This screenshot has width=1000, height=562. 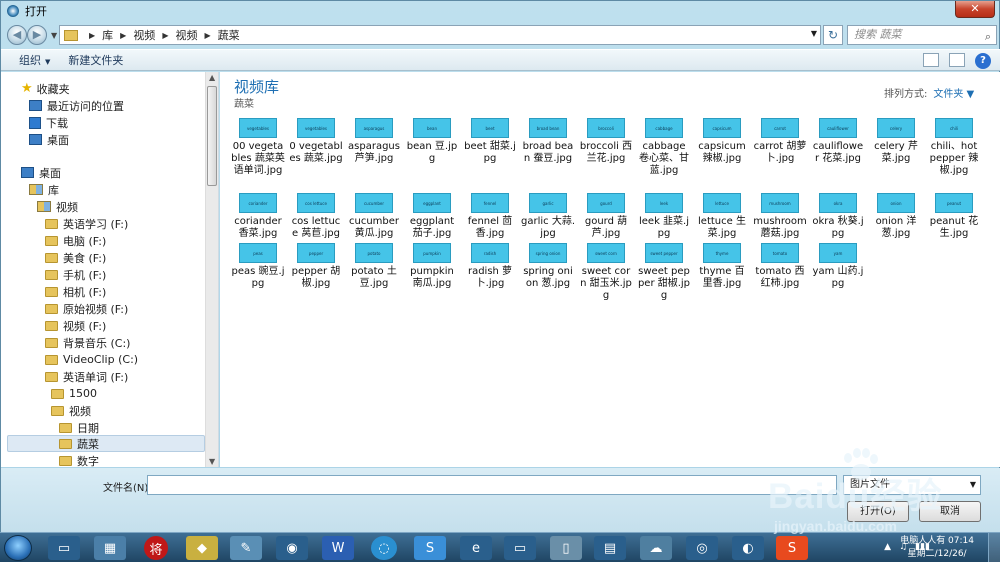 I want to click on file-item: celery celery 芹菜.jpg, so click(x=896, y=141).